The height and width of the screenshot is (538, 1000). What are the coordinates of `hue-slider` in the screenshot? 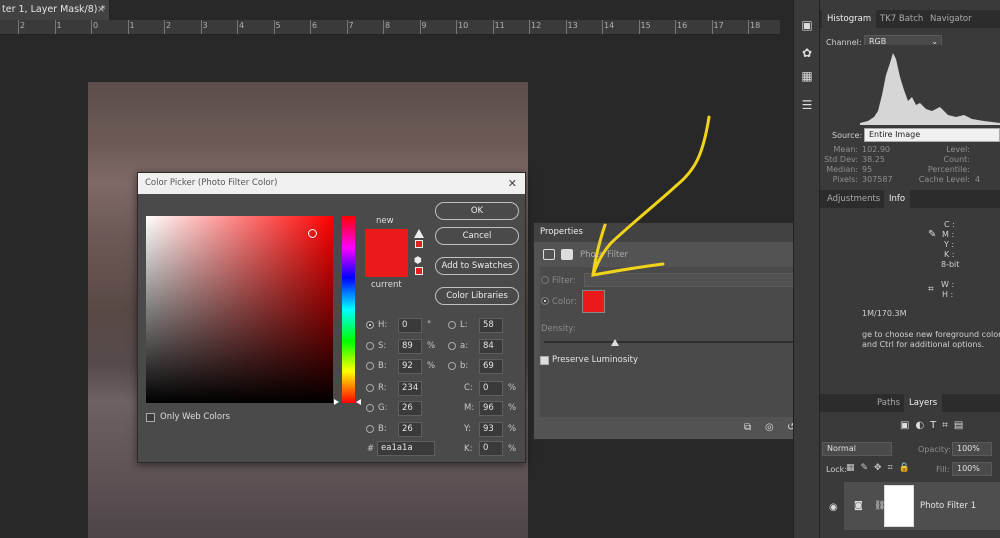 It's located at (348, 309).